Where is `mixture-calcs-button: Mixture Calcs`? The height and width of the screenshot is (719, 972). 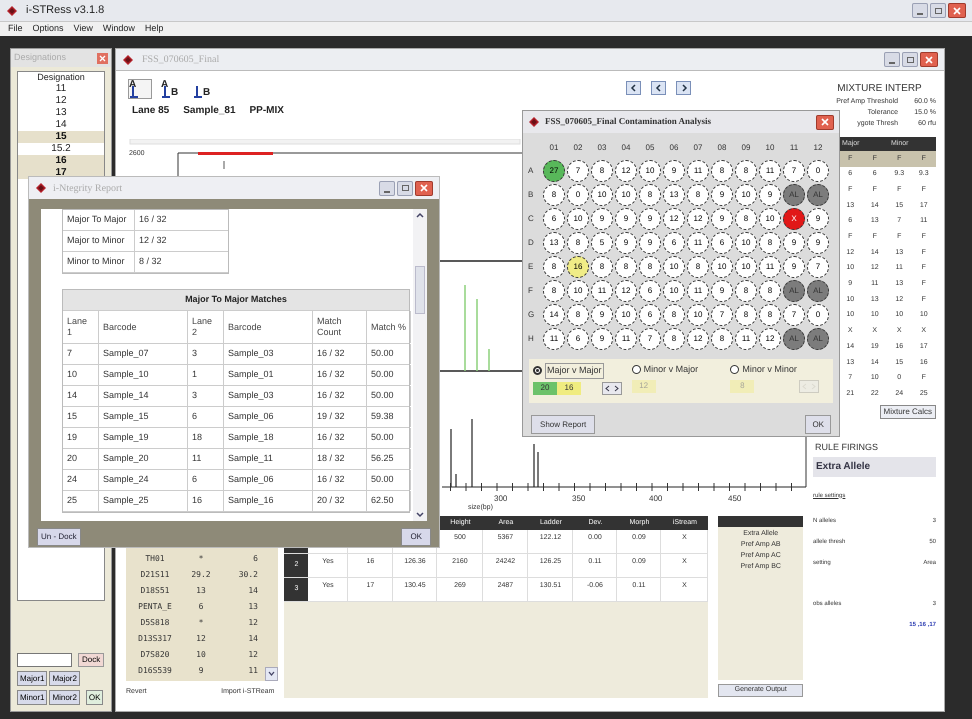 mixture-calcs-button: Mixture Calcs is located at coordinates (908, 412).